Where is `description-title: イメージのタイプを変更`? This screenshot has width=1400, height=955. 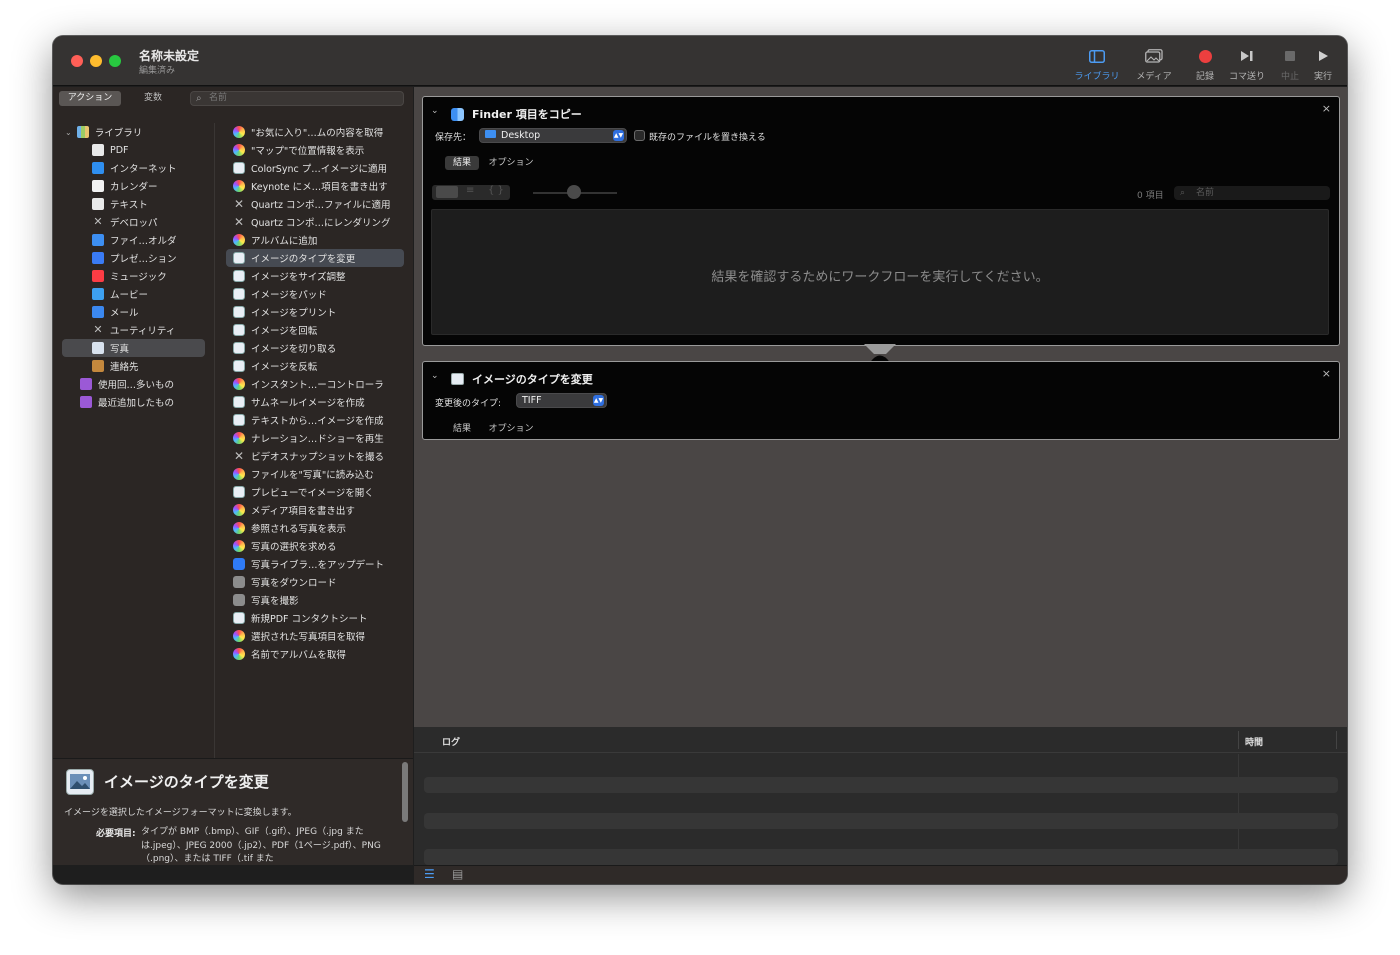
description-title: イメージのタイプを変更 is located at coordinates (186, 782).